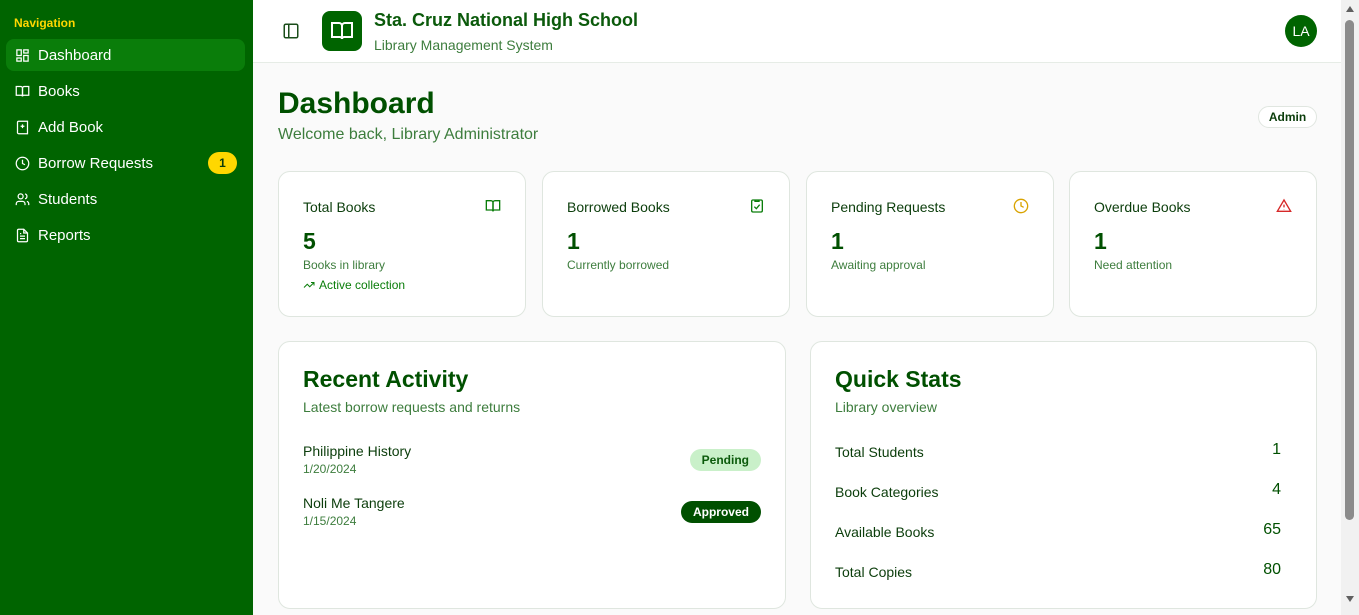 This screenshot has height=615, width=1359. I want to click on school-logo, so click(342, 31).